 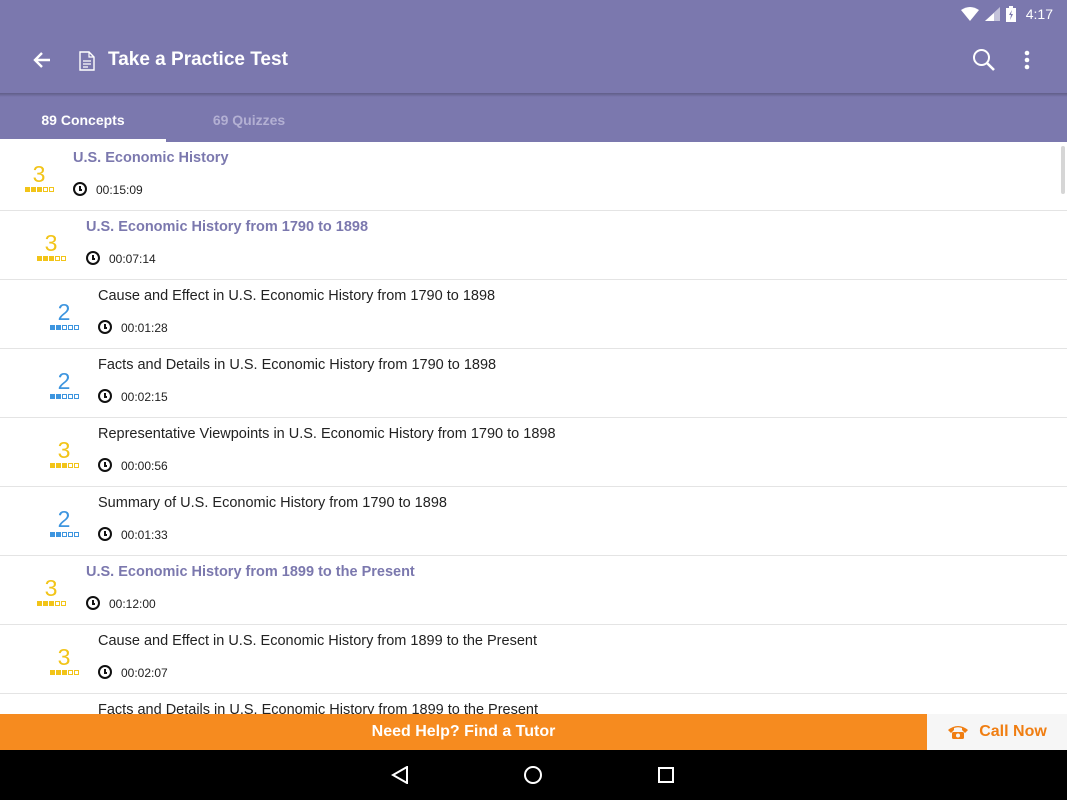 I want to click on wifi-icon, so click(x=969, y=14).